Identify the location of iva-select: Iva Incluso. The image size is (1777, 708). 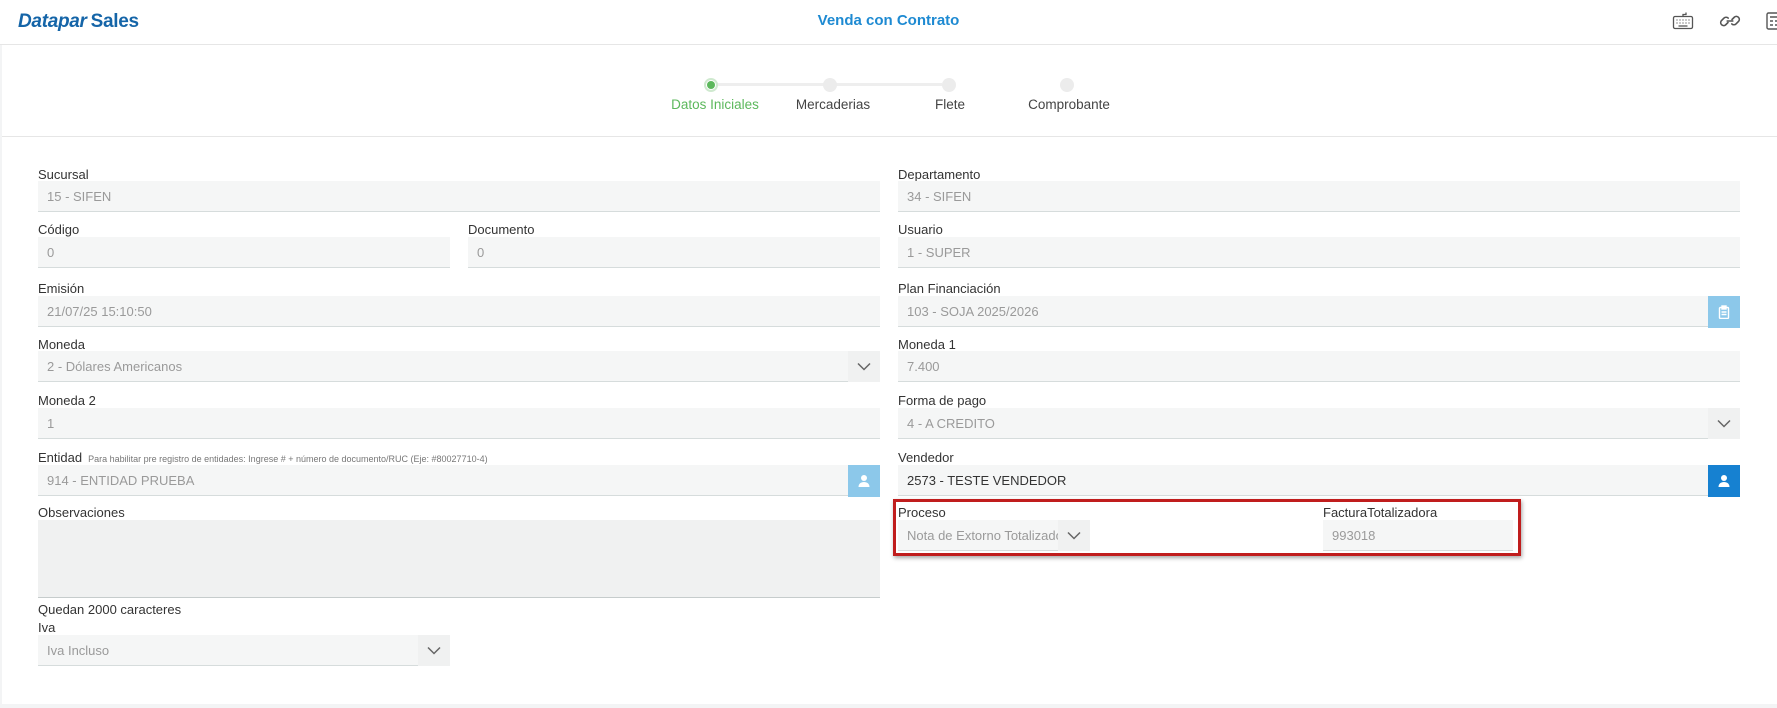
(228, 650).